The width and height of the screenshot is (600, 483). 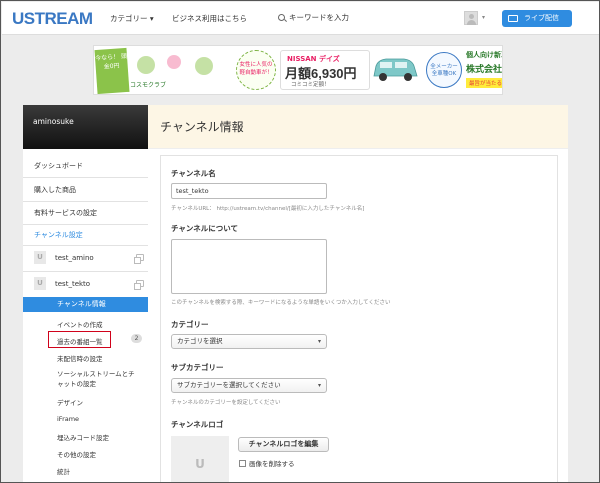 What do you see at coordinates (209, 18) in the screenshot?
I see `business-link: ビジネス利用はこちら` at bounding box center [209, 18].